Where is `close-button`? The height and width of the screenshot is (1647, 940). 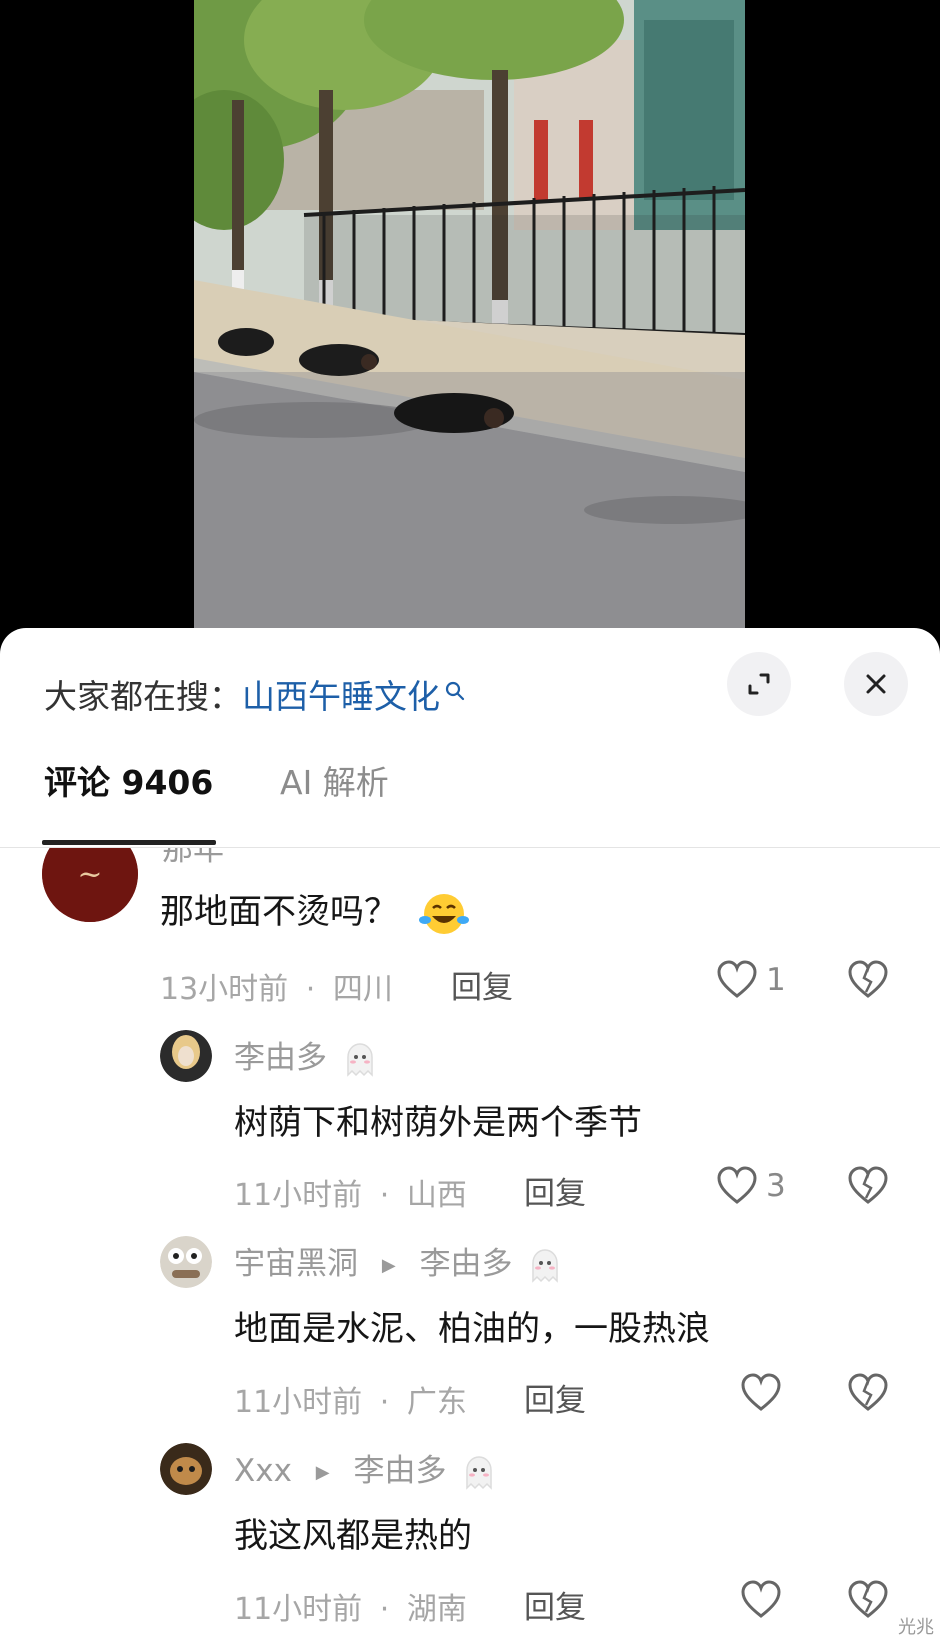
close-button is located at coordinates (876, 684).